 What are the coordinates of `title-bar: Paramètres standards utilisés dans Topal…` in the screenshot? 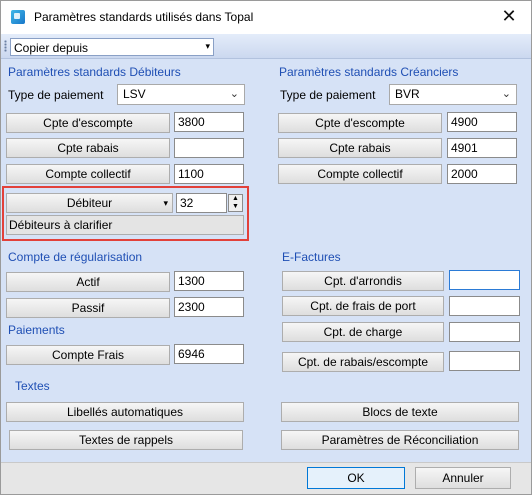 It's located at (266, 17).